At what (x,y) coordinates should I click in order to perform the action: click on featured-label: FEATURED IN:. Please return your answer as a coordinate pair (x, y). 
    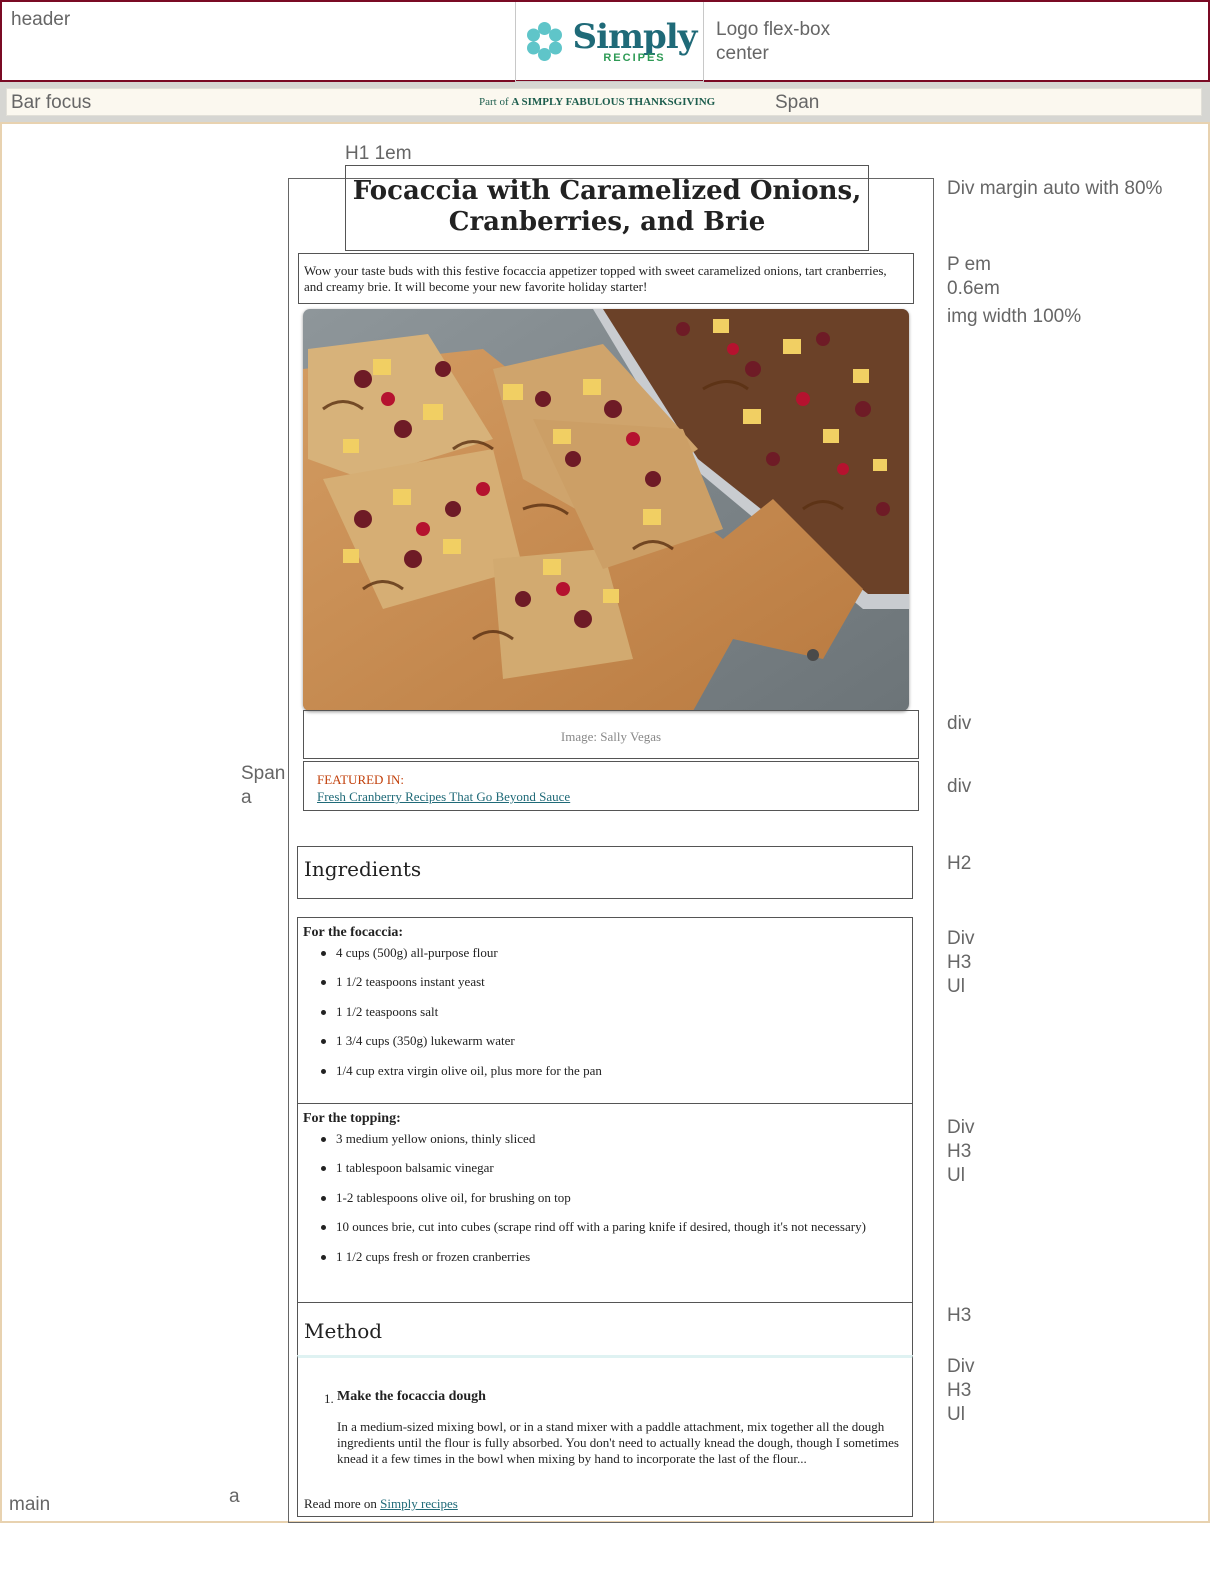
    Looking at the image, I should click on (361, 779).